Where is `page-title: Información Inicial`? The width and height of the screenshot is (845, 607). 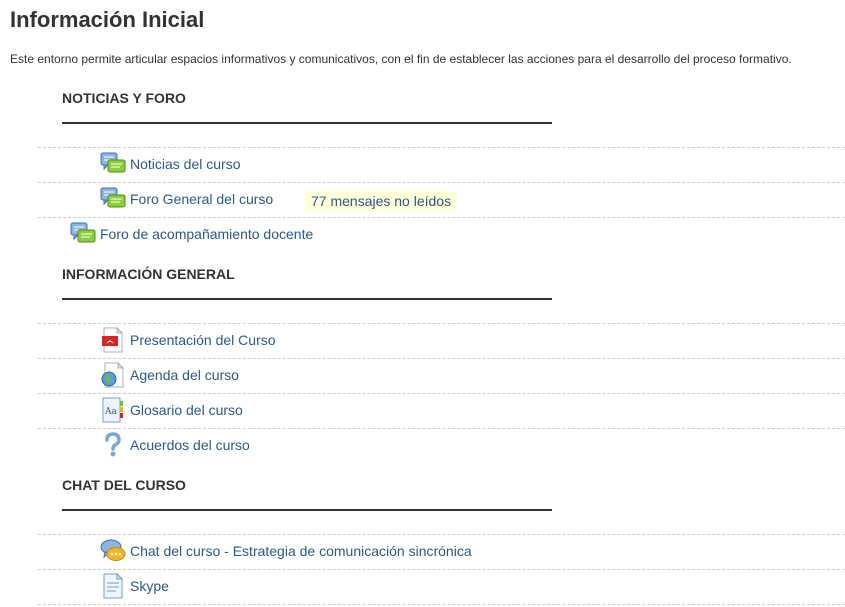 page-title: Información Inicial is located at coordinates (107, 19).